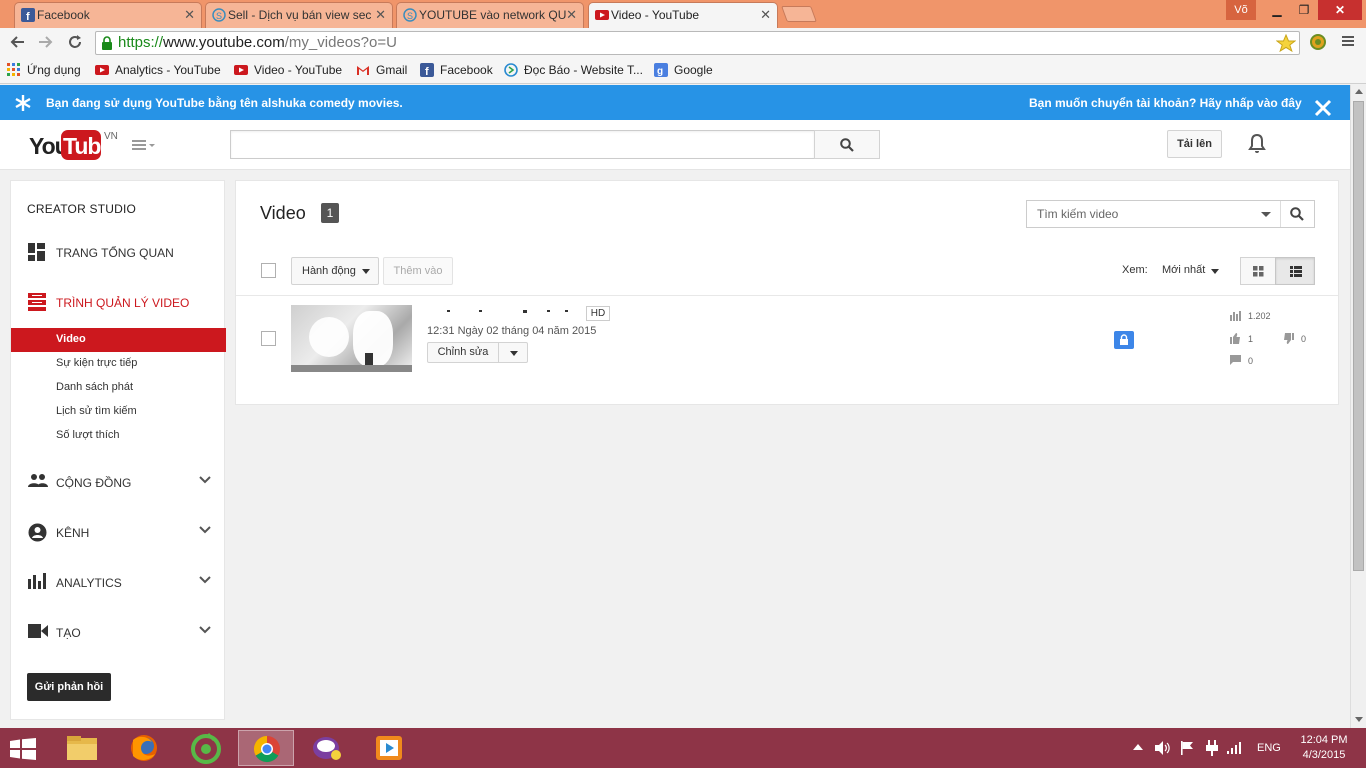 This screenshot has width=1366, height=768. I want to click on address-bar: https://www.youtube.com/my_videos?o=U, so click(697, 43).